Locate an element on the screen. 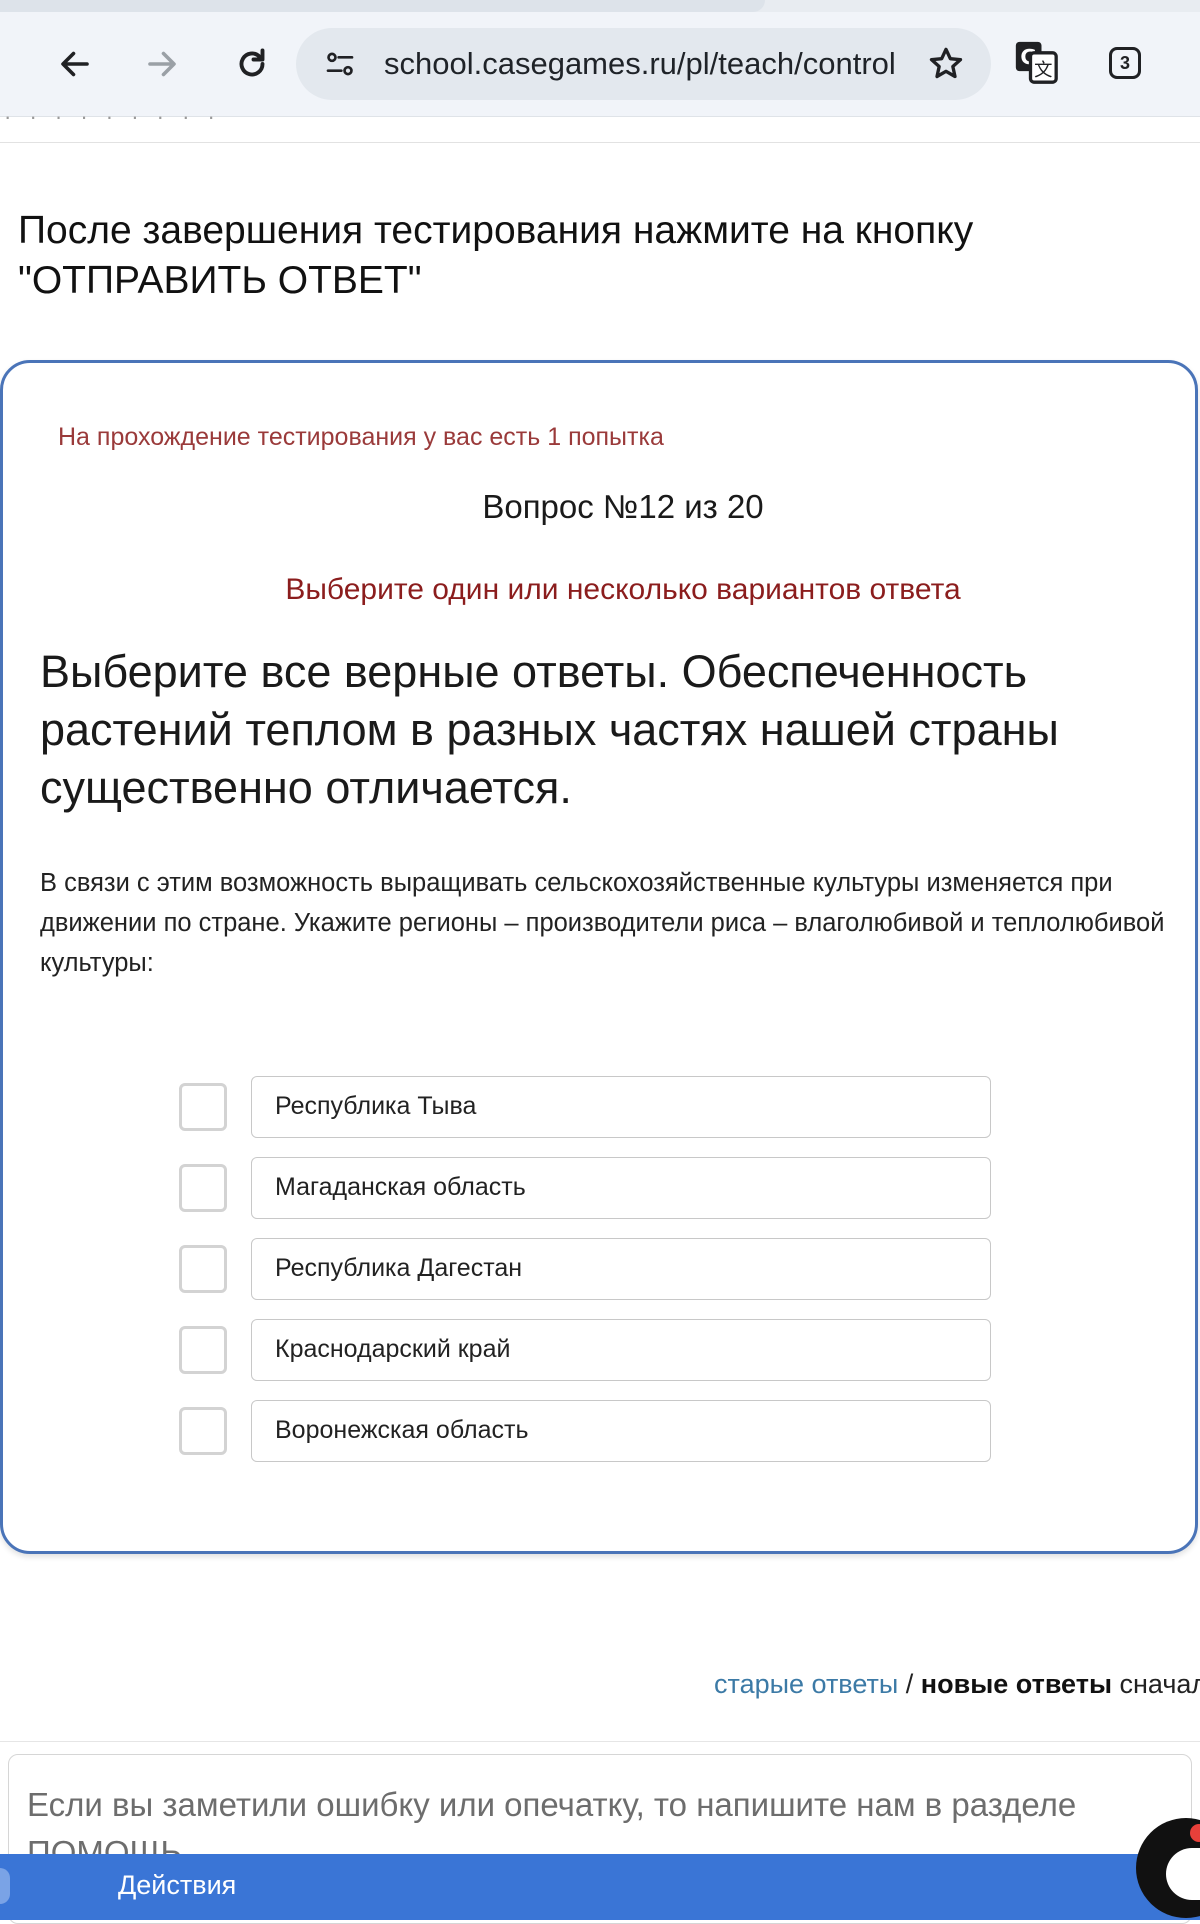  actions-bar: Действия is located at coordinates (600, 1887).